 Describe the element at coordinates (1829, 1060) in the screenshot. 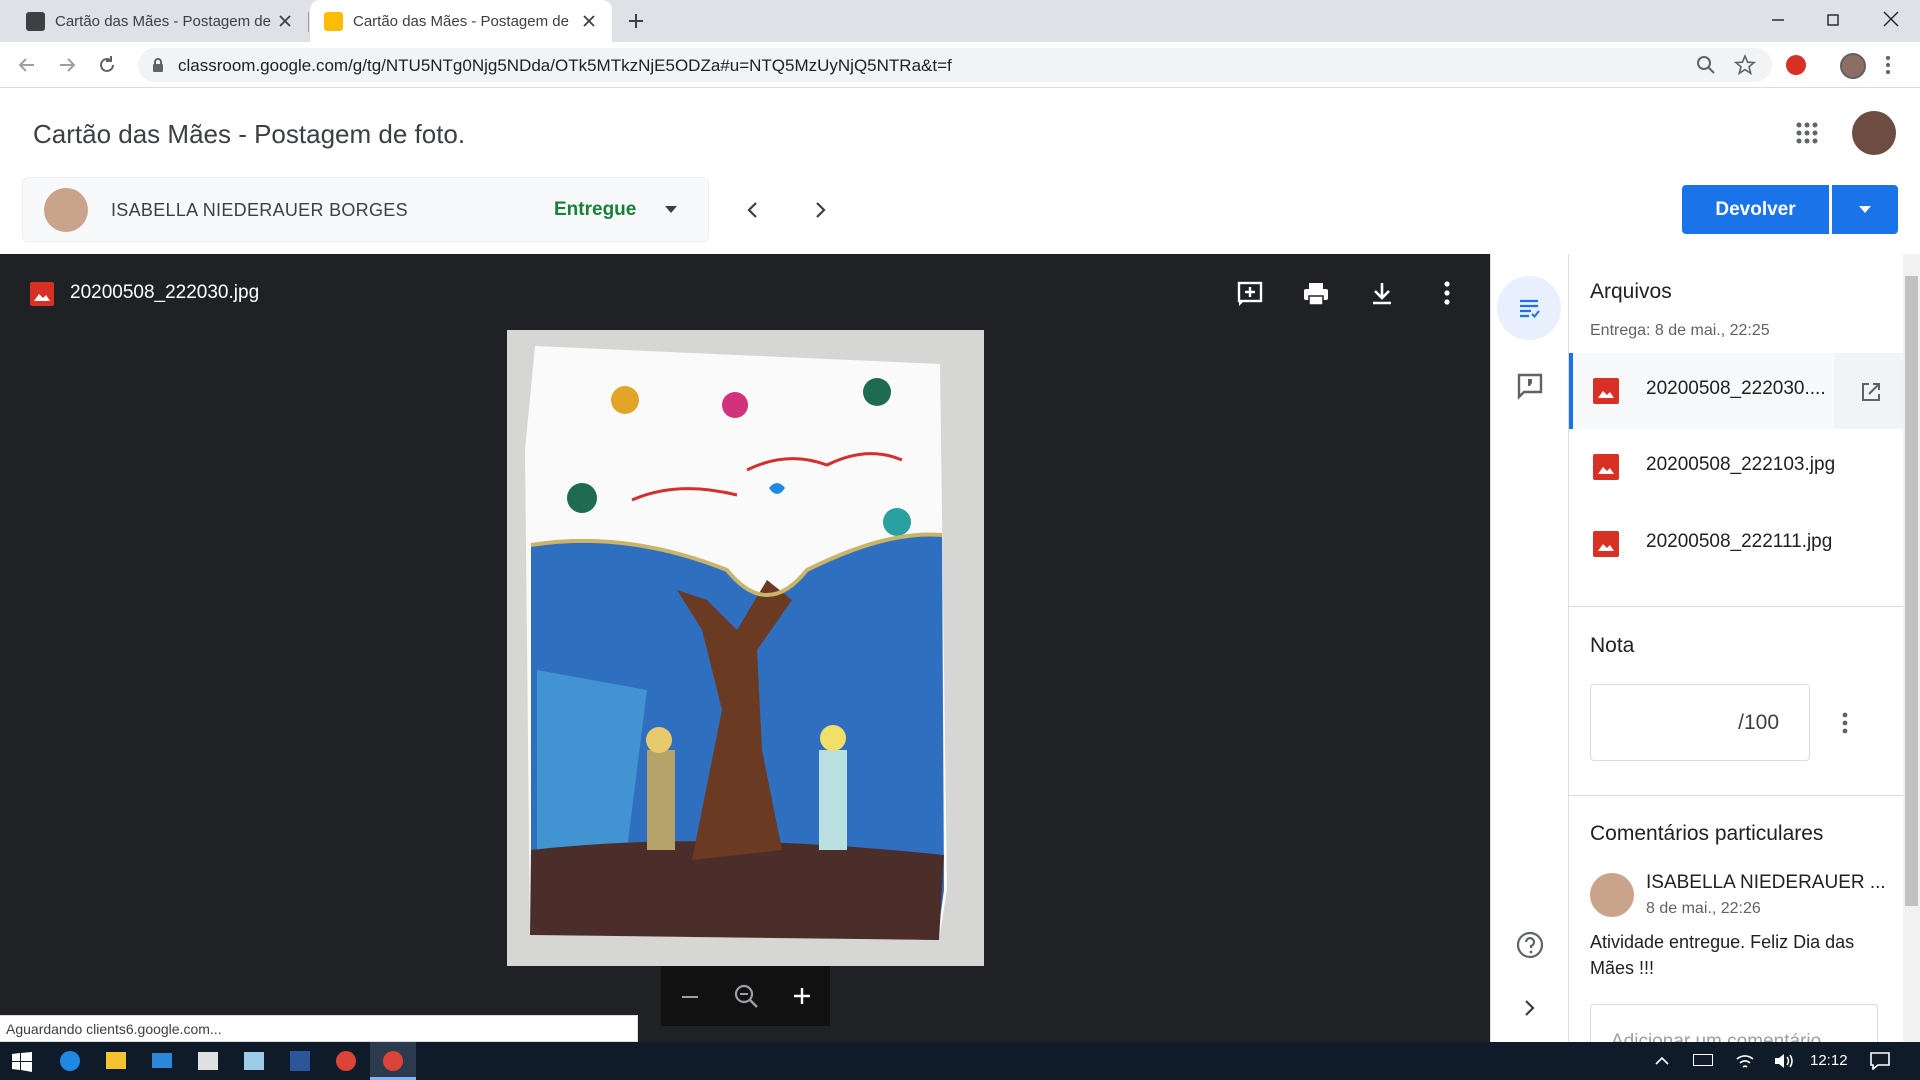

I see `taskbar-clock: 12:12` at that location.